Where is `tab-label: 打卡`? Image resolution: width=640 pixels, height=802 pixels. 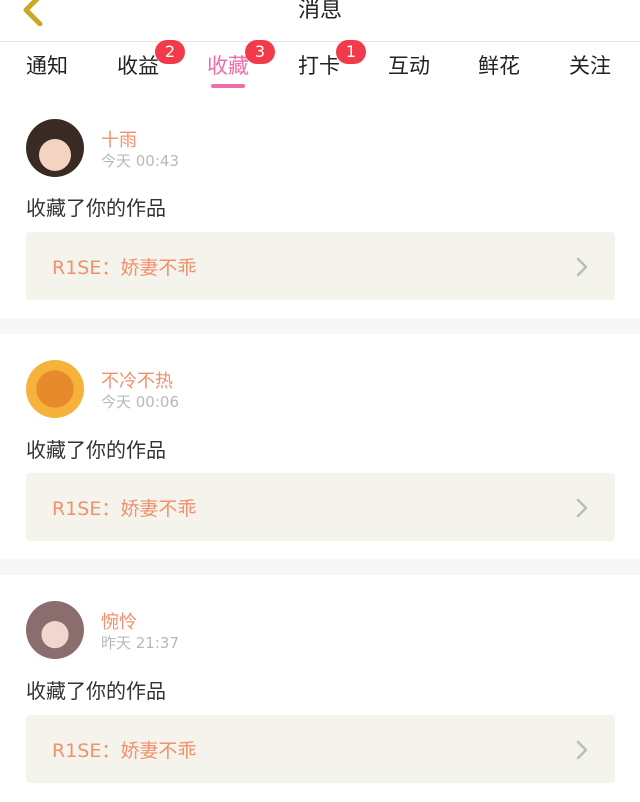
tab-label: 打卡 is located at coordinates (319, 66).